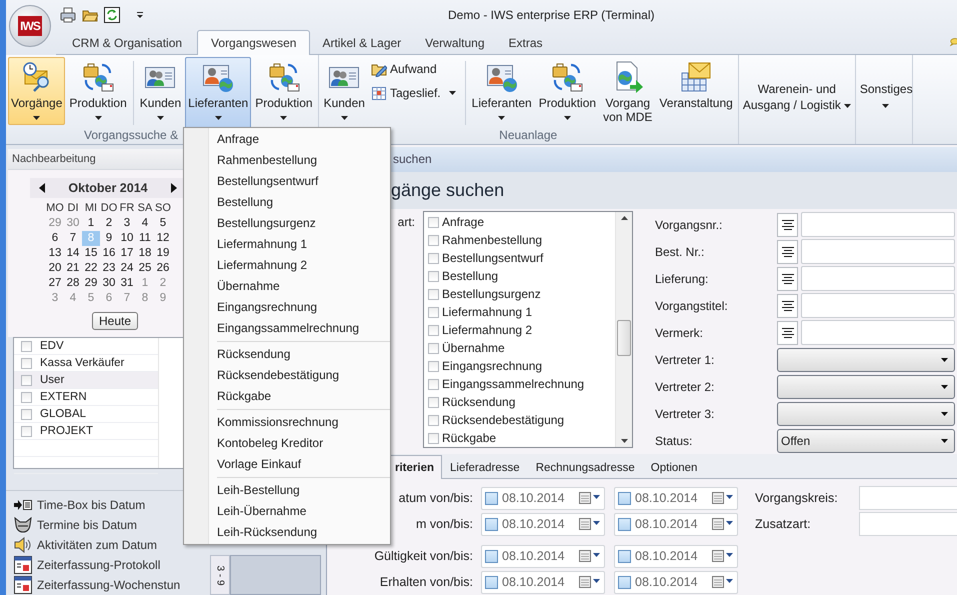 Image resolution: width=957 pixels, height=595 pixels. What do you see at coordinates (624, 218) in the screenshot?
I see `scroll-up-icon` at bounding box center [624, 218].